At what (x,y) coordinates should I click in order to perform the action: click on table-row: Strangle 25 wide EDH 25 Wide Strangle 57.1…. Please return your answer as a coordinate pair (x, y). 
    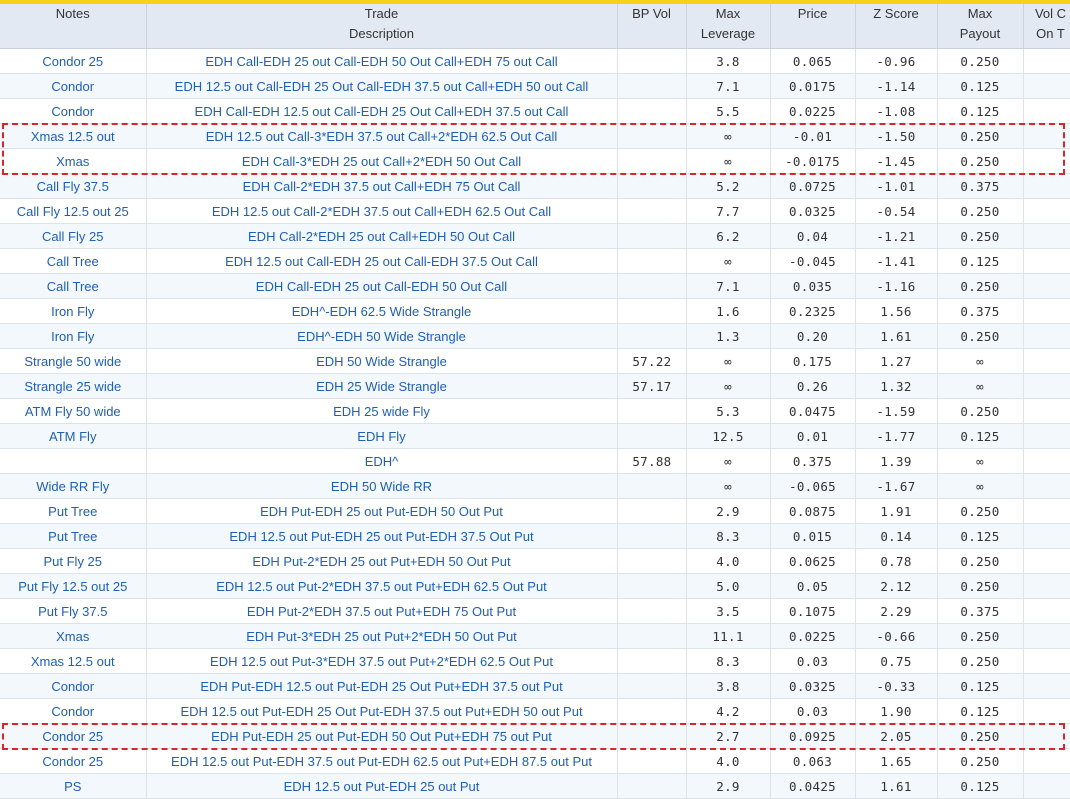
    Looking at the image, I should click on (535, 386).